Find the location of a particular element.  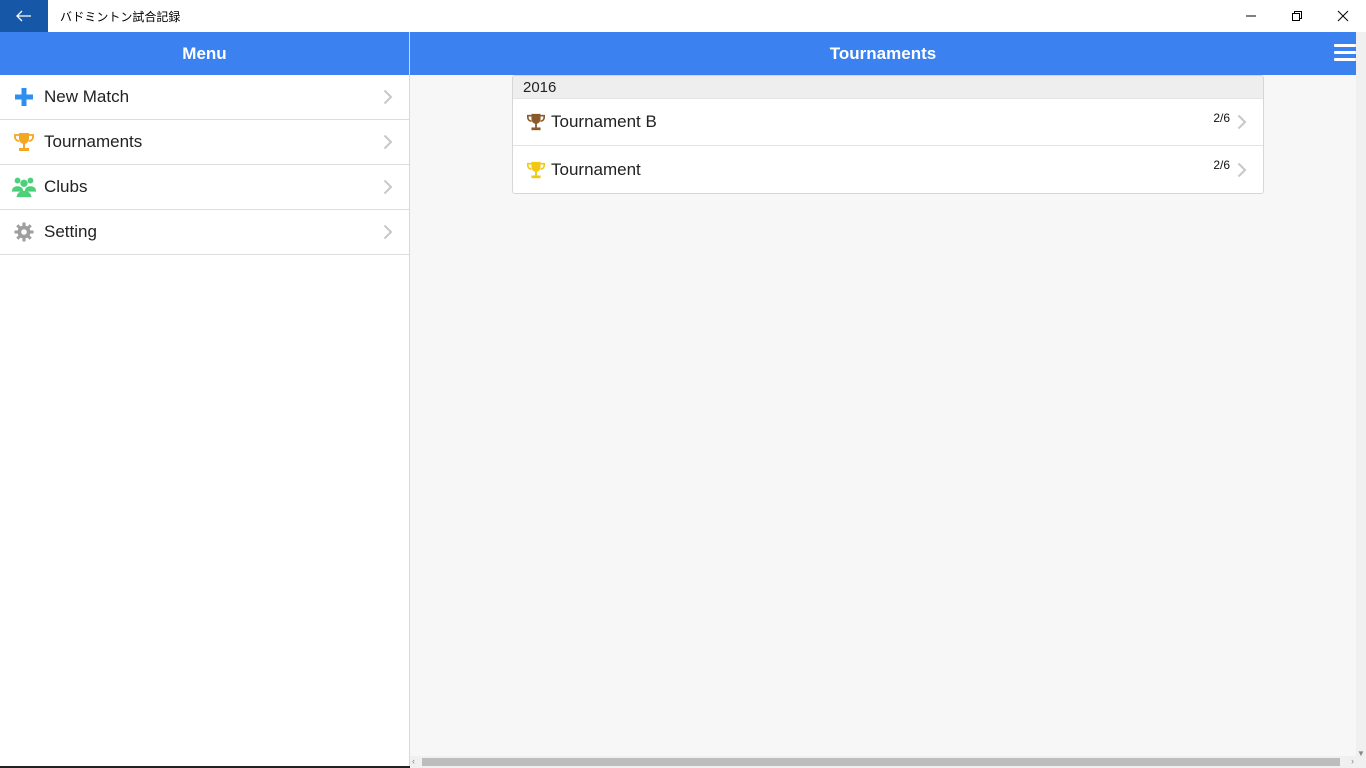

title-bar: バドミントン試合記録 is located at coordinates (683, 16).